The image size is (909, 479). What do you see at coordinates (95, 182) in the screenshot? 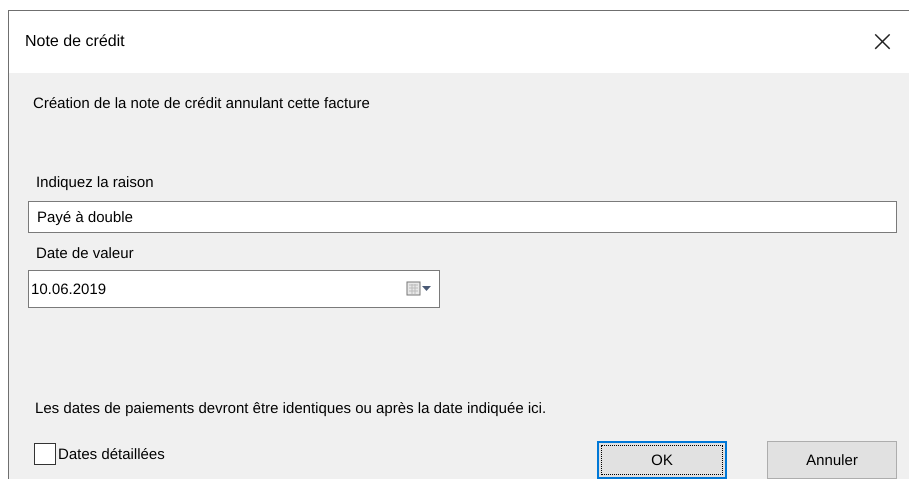
I see `field-label: Indiquez la raison` at bounding box center [95, 182].